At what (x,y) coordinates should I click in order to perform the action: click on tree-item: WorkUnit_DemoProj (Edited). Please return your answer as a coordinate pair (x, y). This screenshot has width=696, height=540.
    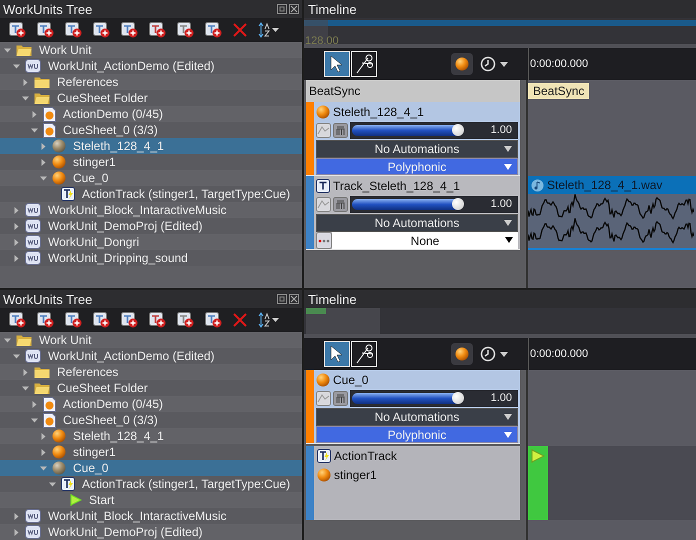
    Looking at the image, I should click on (151, 226).